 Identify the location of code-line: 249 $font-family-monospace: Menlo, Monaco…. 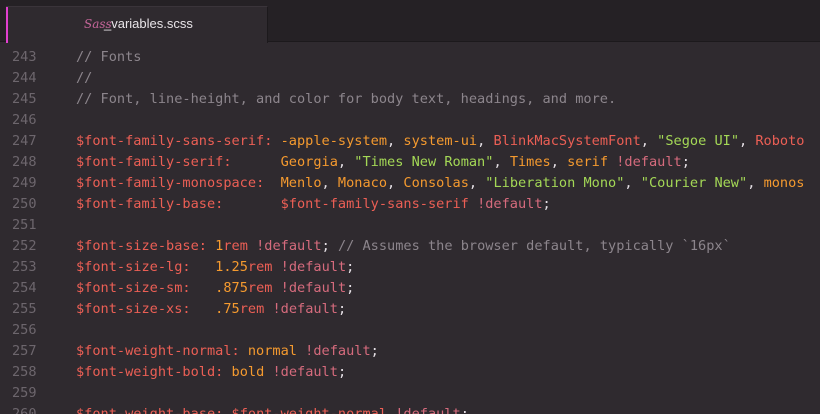
(410, 183).